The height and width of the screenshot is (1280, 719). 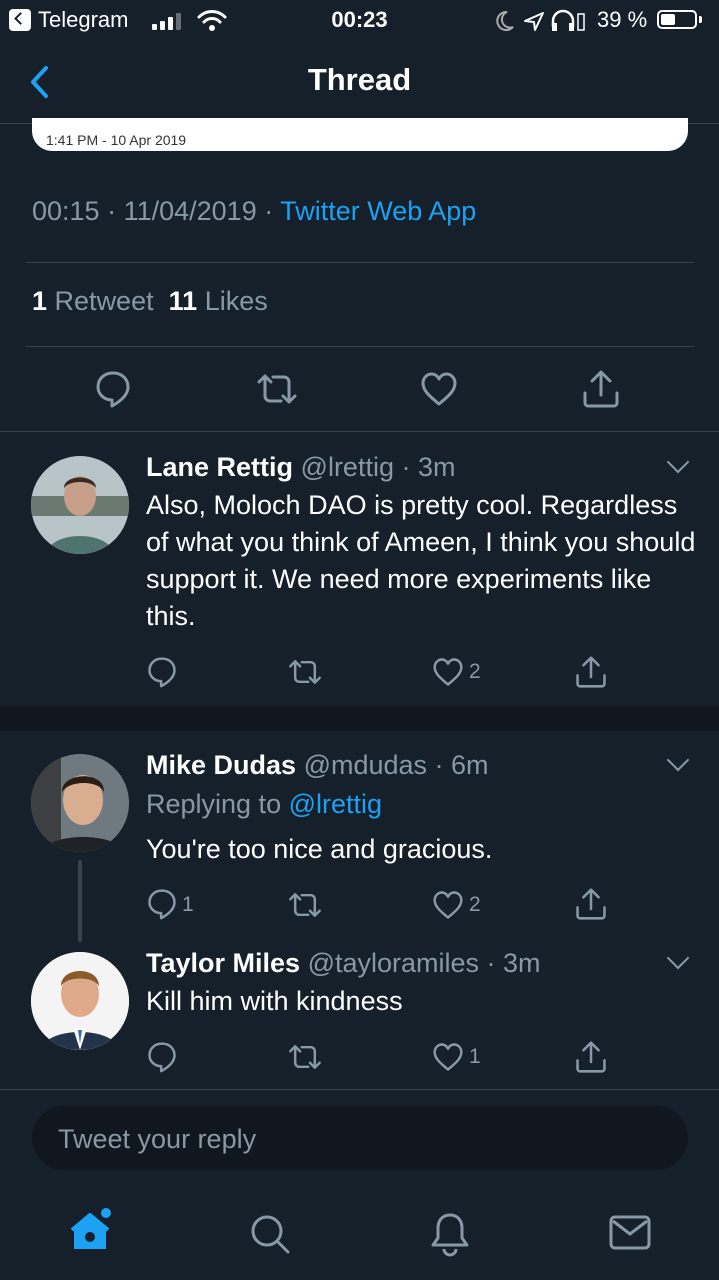 I want to click on tab-bar, so click(x=359, y=1236).